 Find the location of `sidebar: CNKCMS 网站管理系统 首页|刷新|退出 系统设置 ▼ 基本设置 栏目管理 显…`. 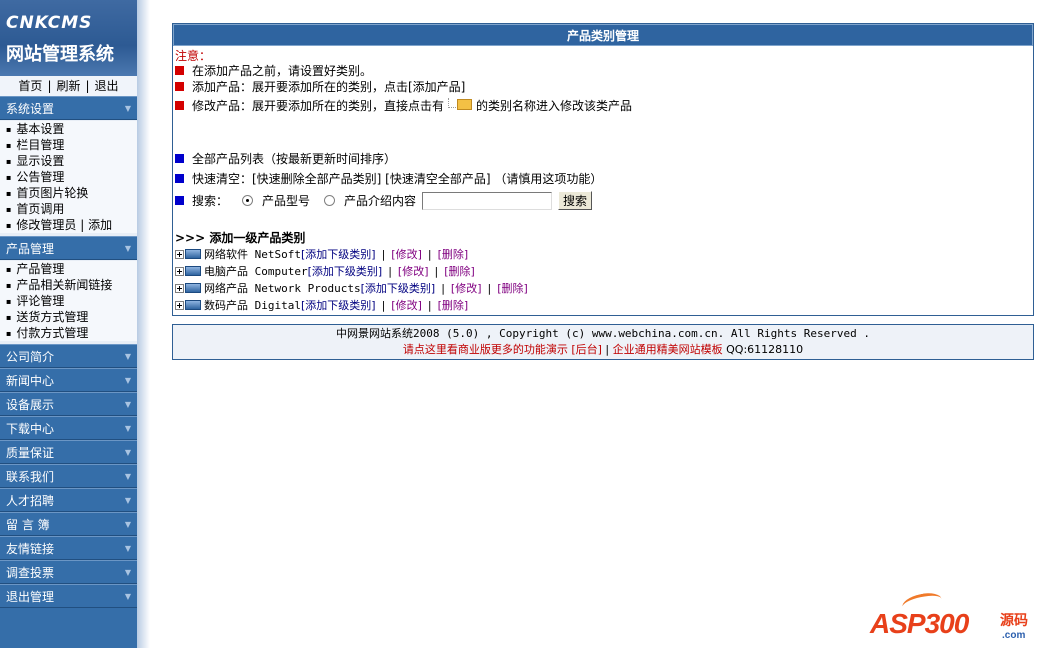

sidebar: CNKCMS 网站管理系统 首页|刷新|退出 系统设置 ▼ 基本设置 栏目管理 显… is located at coordinates (75, 324).